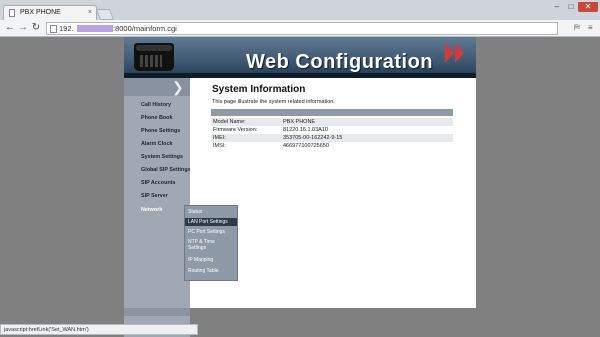 The height and width of the screenshot is (337, 600). What do you see at coordinates (156, 144) in the screenshot?
I see `sidebar-item-alarm-clock: Alarm Clock` at bounding box center [156, 144].